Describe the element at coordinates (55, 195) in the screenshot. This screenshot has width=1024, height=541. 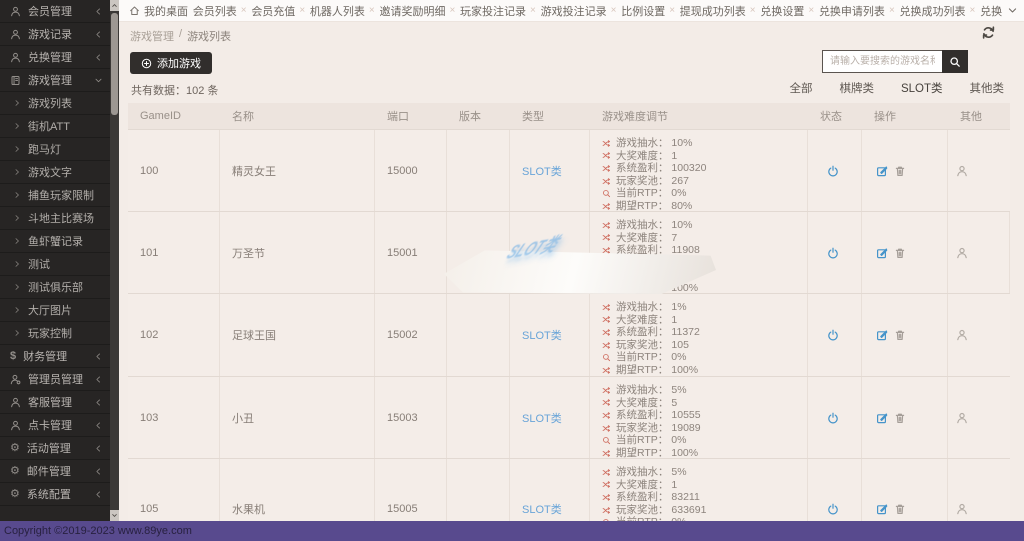
I see `sidebar-item: 捕鱼玩家限制` at that location.